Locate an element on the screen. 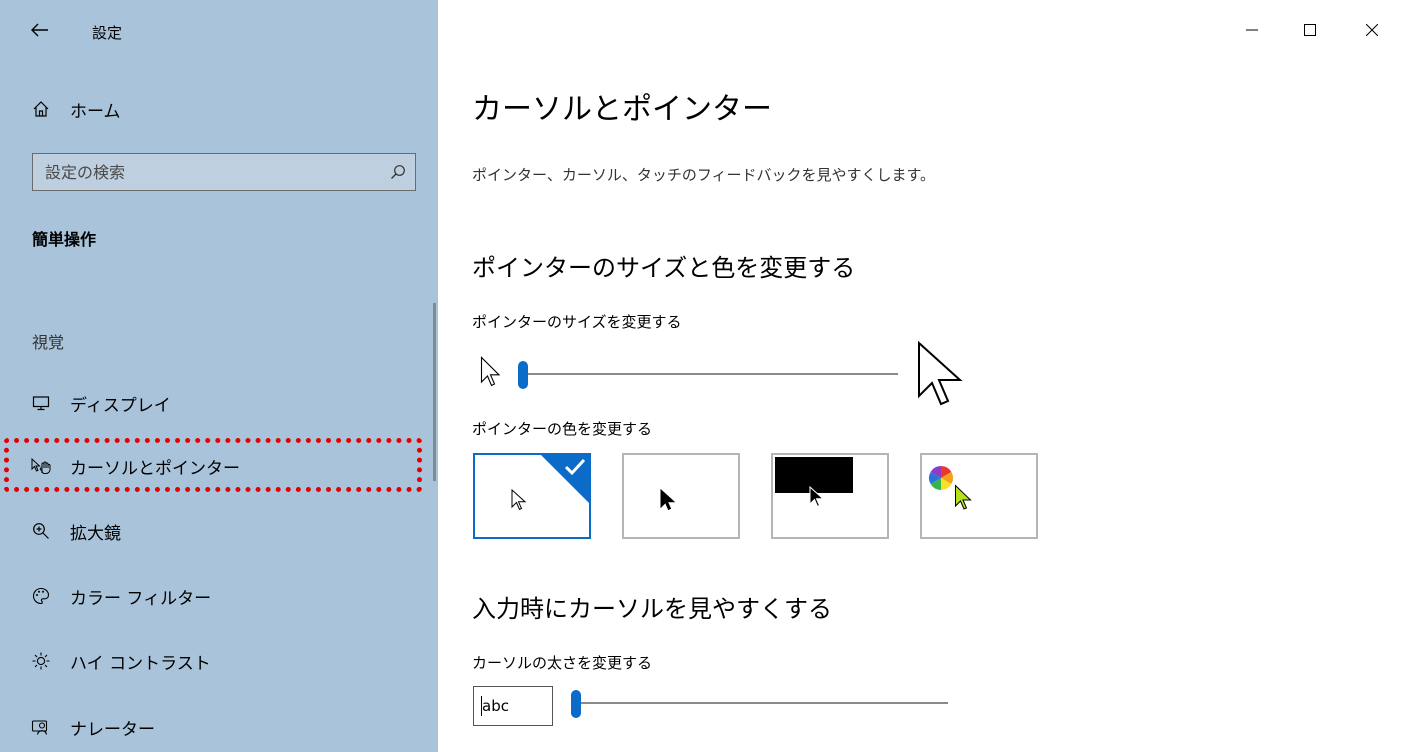 This screenshot has width=1408, height=752. narrator-icon is located at coordinates (41, 727).